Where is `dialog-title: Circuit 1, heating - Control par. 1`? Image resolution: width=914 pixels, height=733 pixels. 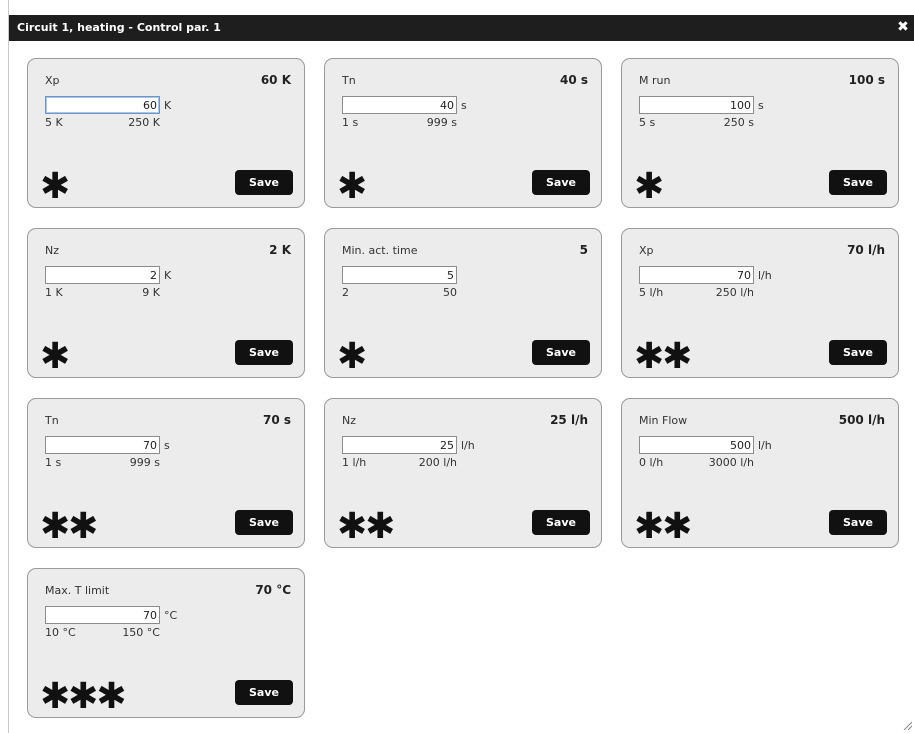 dialog-title: Circuit 1, heating - Control par. 1 is located at coordinates (119, 27).